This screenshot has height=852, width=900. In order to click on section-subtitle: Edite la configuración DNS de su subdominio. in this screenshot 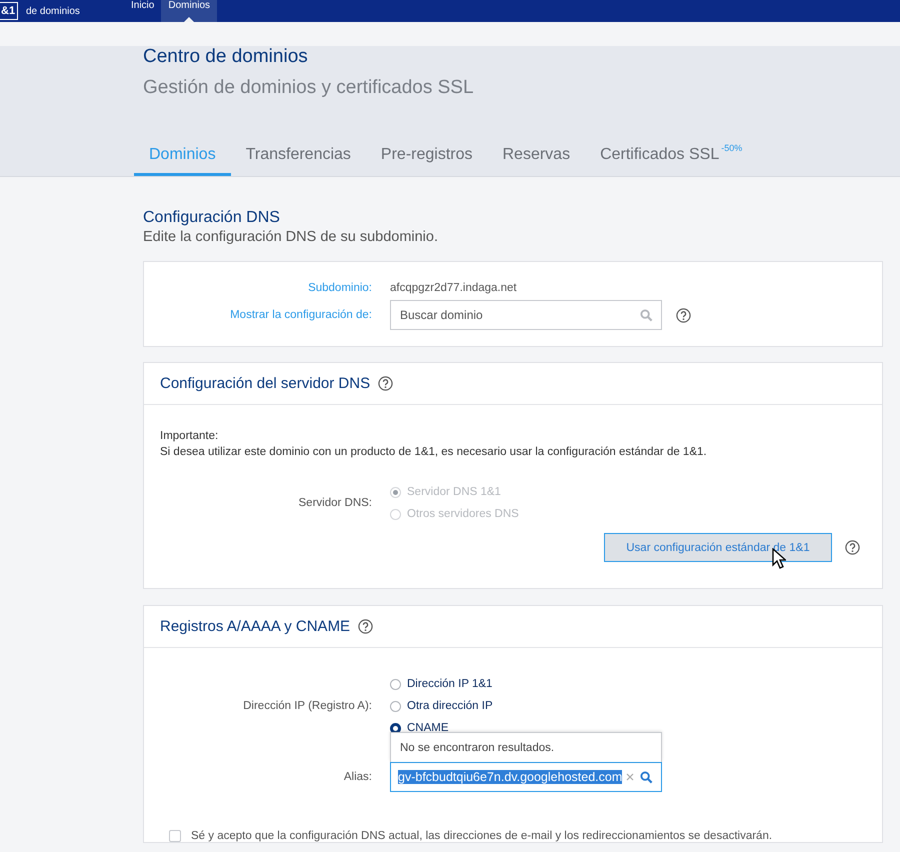, I will do `click(291, 237)`.